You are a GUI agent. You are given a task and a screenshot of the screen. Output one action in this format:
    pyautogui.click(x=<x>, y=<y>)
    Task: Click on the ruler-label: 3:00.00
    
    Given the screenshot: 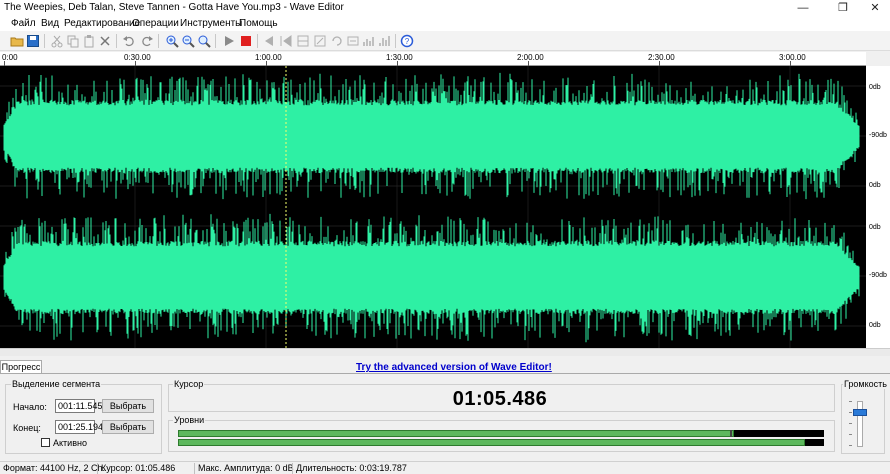 What is the action you would take?
    pyautogui.click(x=792, y=57)
    